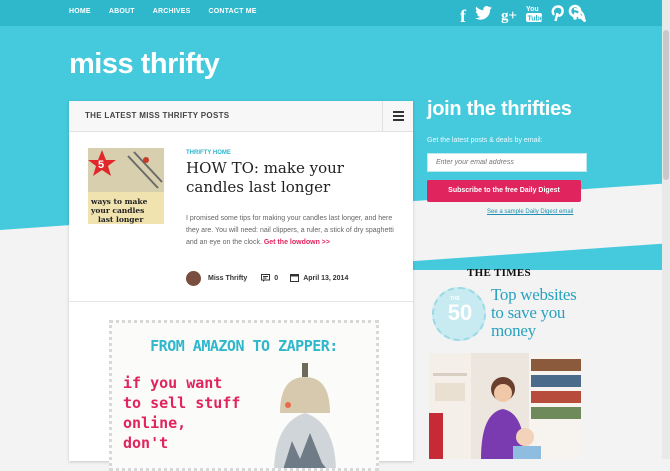 This screenshot has height=471, width=670. What do you see at coordinates (291, 178) in the screenshot?
I see `post-title: HOW TO: make your candles last longer` at bounding box center [291, 178].